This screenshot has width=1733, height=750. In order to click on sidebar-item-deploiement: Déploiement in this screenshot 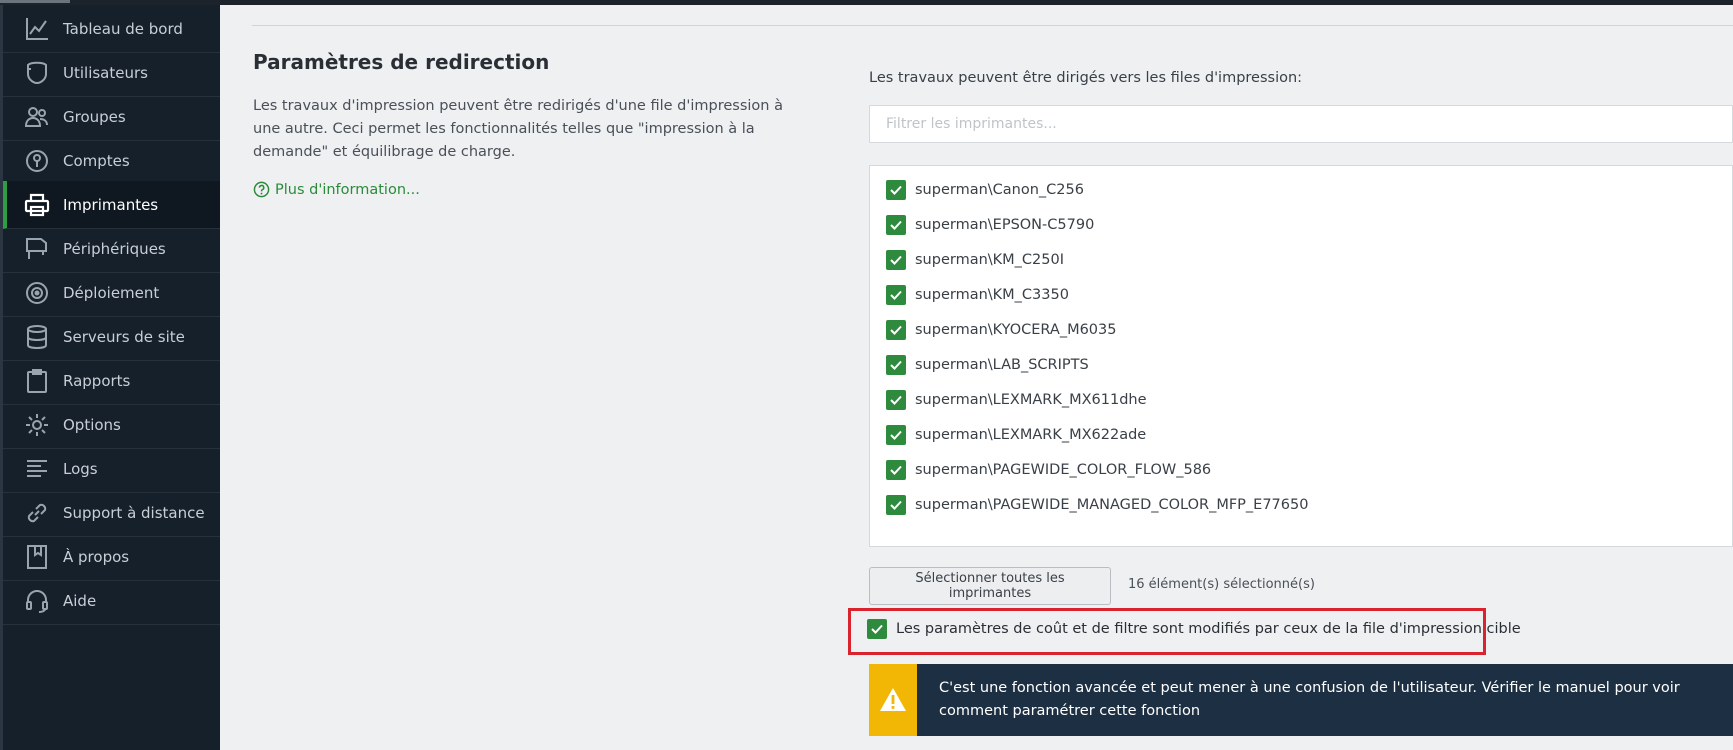, I will do `click(111, 293)`.